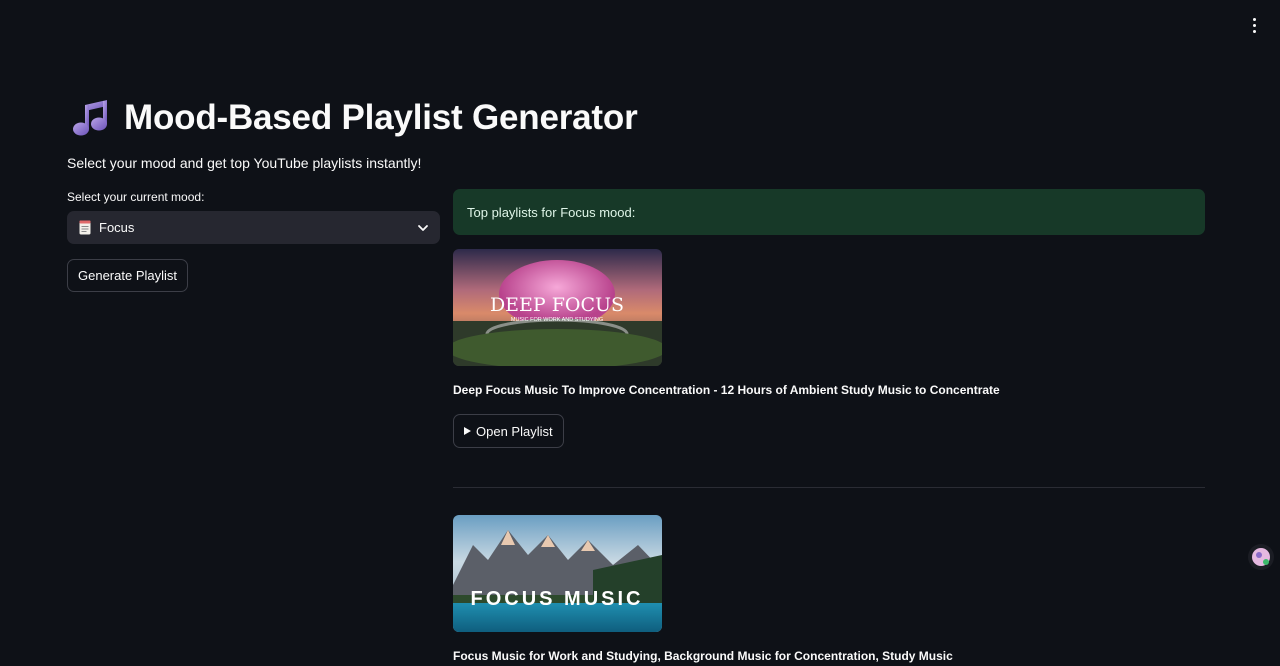 This screenshot has height=666, width=1280. Describe the element at coordinates (117, 227) in the screenshot. I see `mood-select-value: Focus` at that location.